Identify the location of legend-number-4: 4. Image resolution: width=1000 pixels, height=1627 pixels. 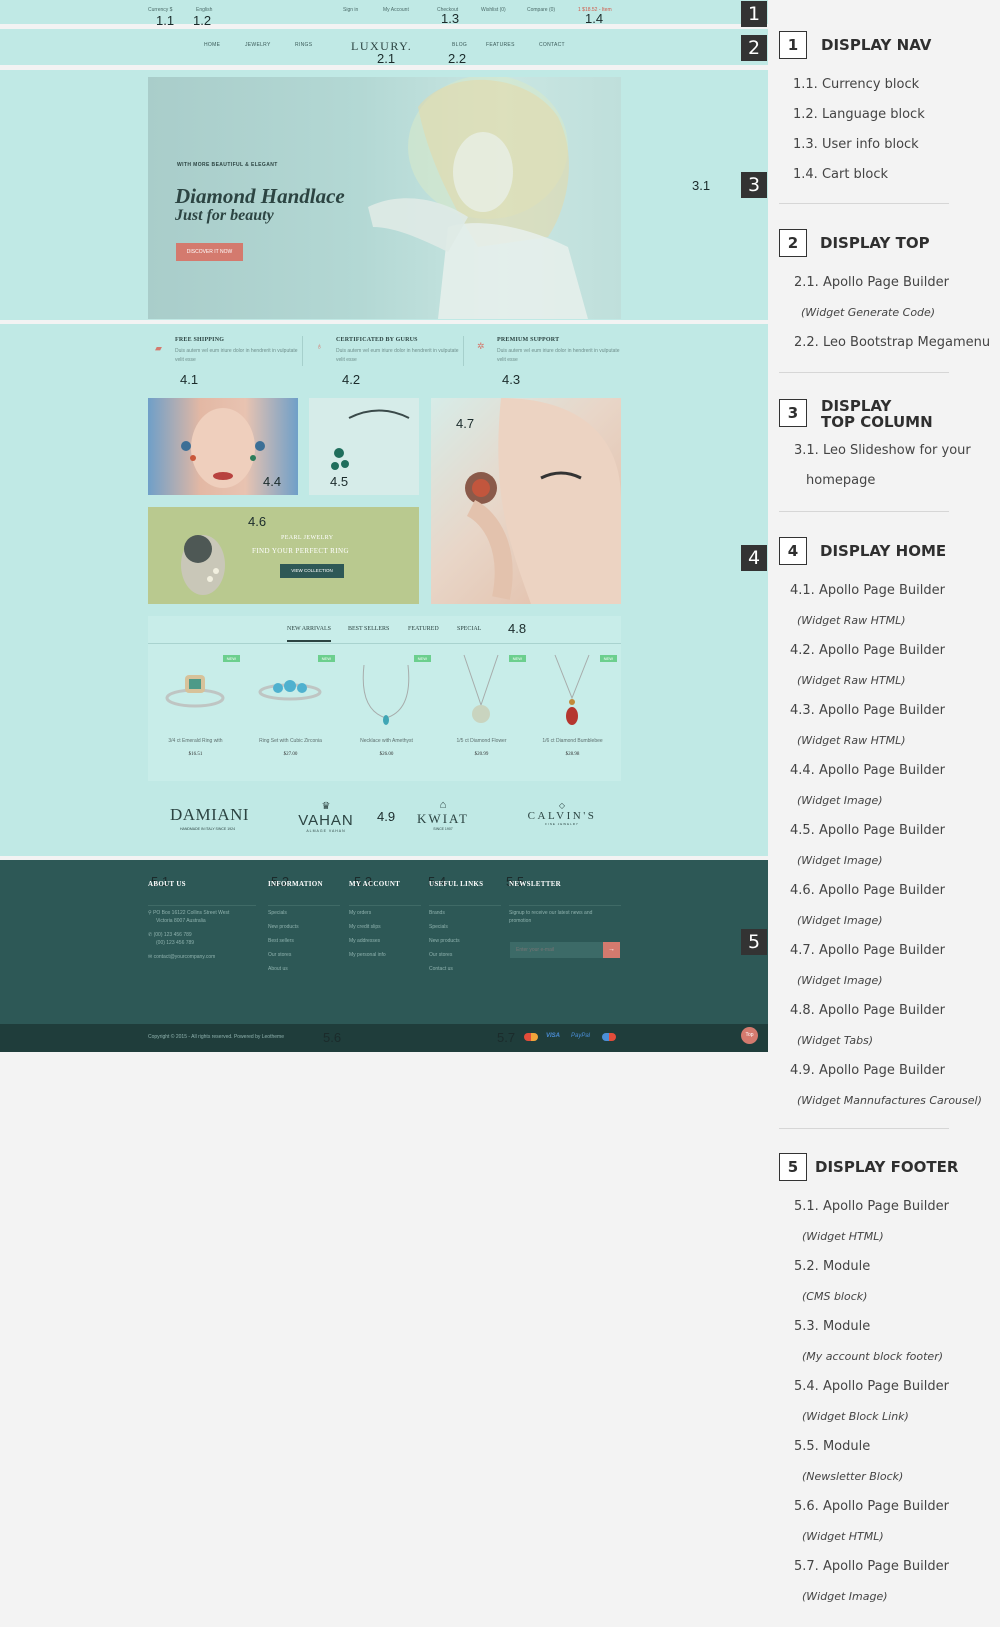
(793, 551).